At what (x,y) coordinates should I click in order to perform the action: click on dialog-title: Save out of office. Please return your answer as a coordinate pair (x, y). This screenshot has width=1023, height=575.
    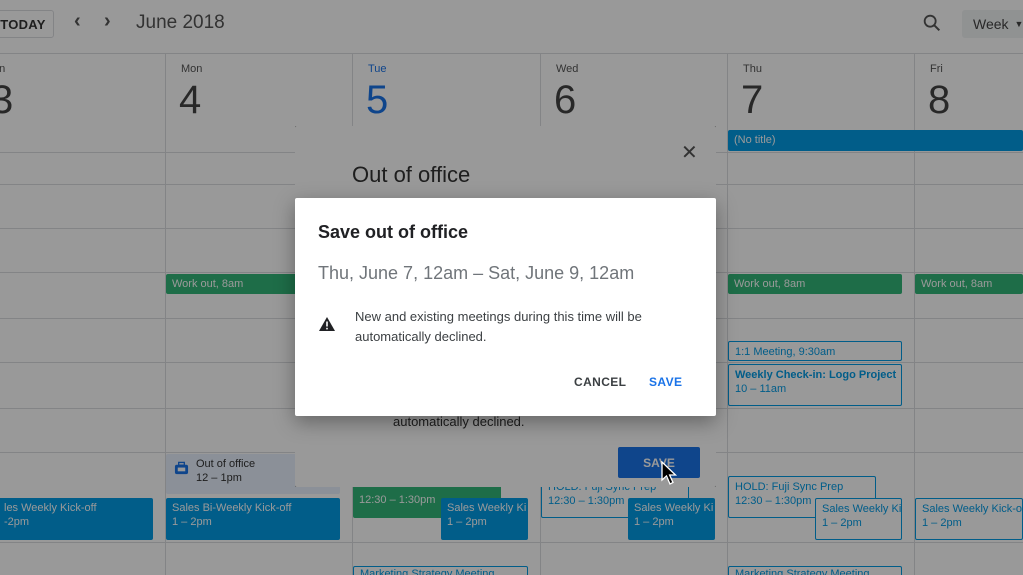
    Looking at the image, I should click on (393, 232).